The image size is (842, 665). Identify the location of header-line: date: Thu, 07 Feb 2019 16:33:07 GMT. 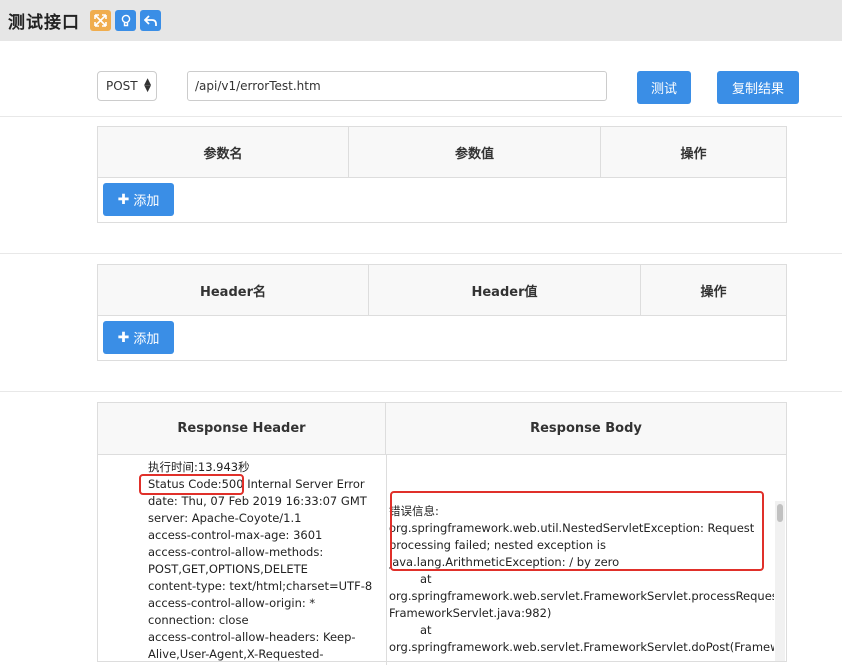
(257, 501).